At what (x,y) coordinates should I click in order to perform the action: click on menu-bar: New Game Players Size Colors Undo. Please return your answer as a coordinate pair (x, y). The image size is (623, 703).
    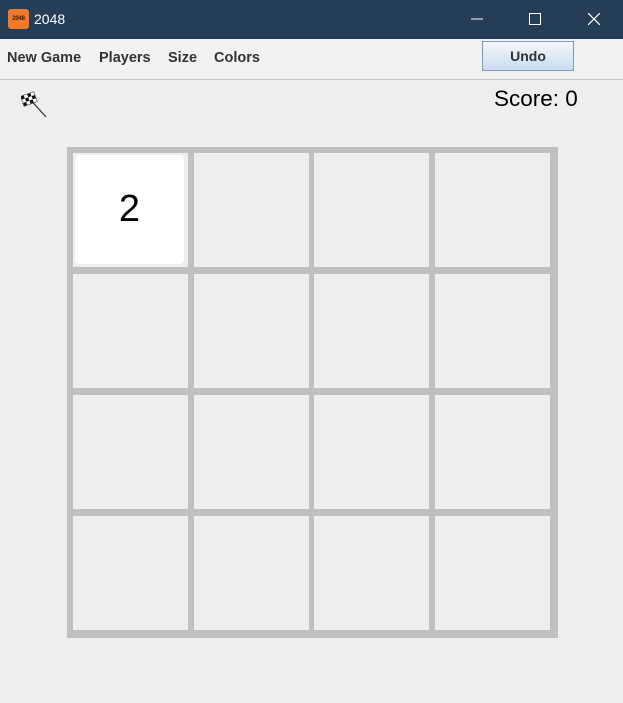
    Looking at the image, I should click on (311, 59).